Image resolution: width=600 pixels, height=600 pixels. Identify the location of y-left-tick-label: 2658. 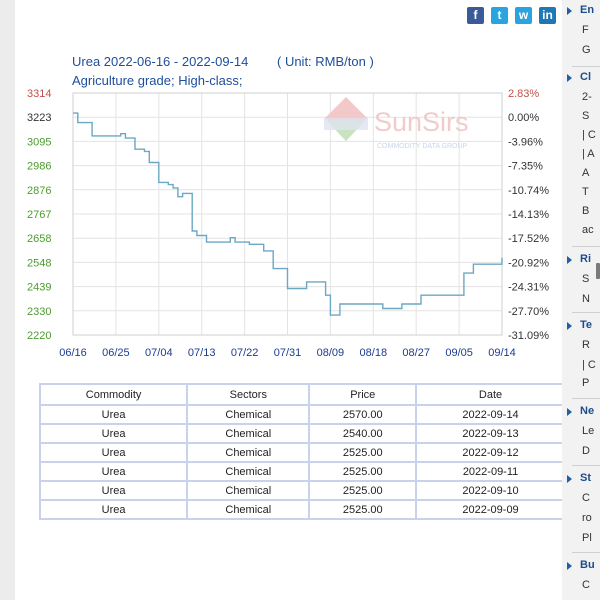
(39, 239).